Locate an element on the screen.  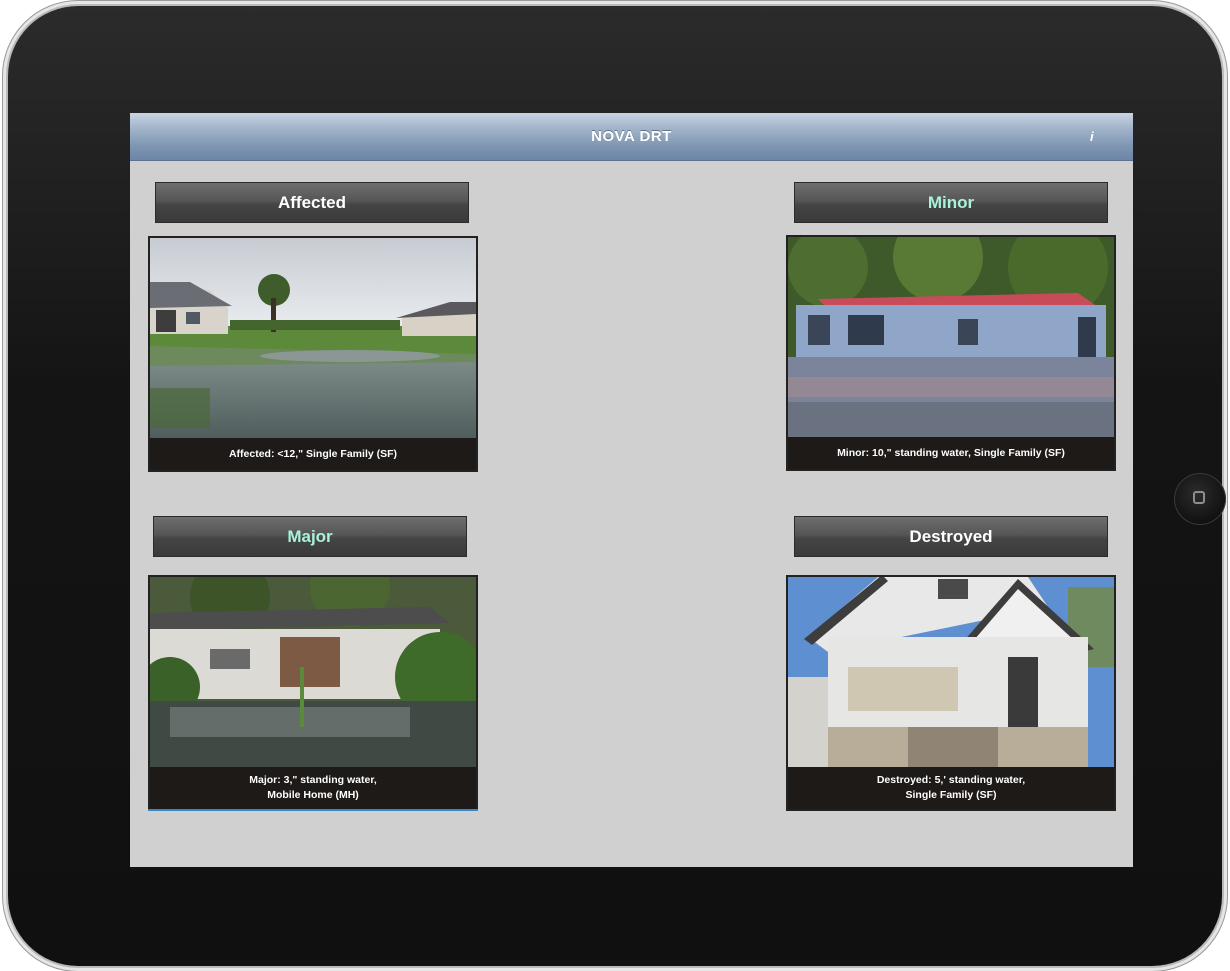
major-caption-line1: Major: 3," standing water, is located at coordinates (313, 780).